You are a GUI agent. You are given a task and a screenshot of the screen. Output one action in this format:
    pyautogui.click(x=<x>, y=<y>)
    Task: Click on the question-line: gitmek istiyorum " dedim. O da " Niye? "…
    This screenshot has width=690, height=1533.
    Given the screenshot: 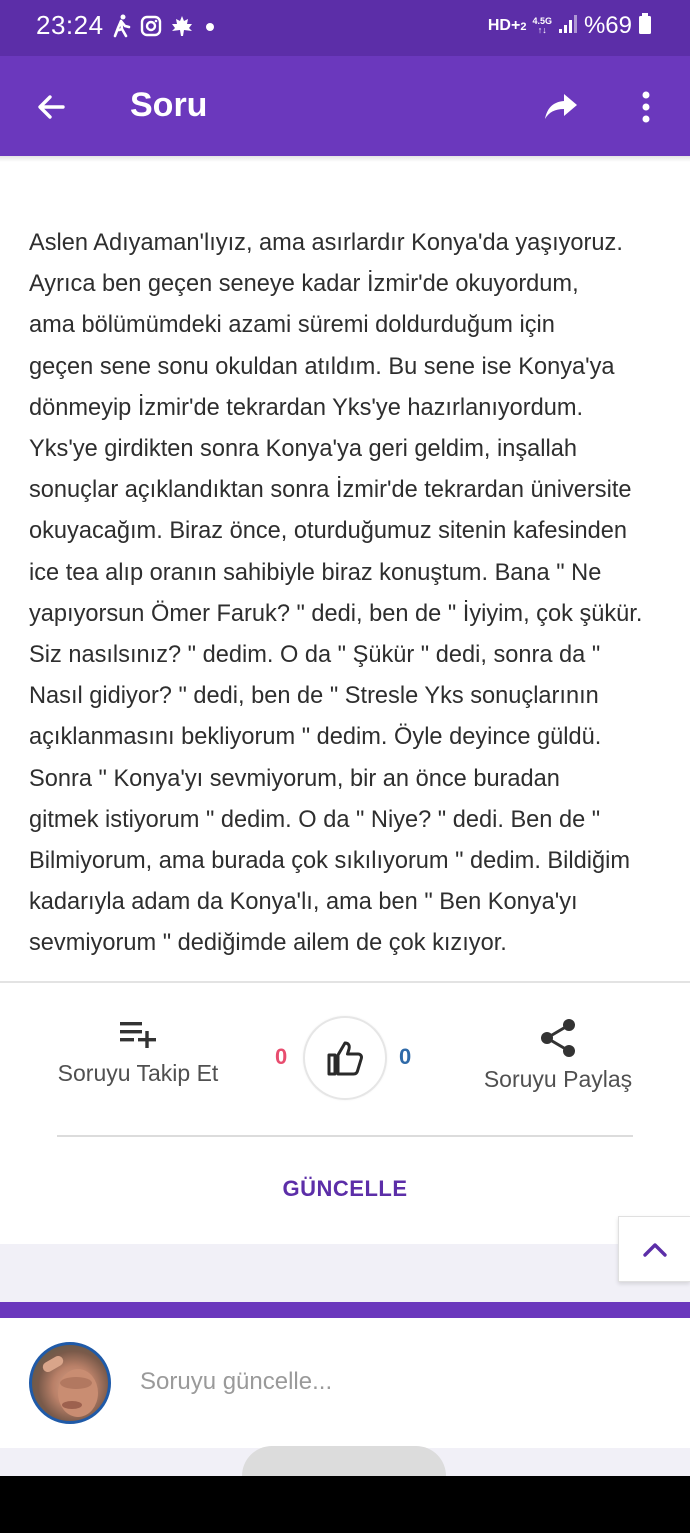 What is the action you would take?
    pyautogui.click(x=315, y=819)
    